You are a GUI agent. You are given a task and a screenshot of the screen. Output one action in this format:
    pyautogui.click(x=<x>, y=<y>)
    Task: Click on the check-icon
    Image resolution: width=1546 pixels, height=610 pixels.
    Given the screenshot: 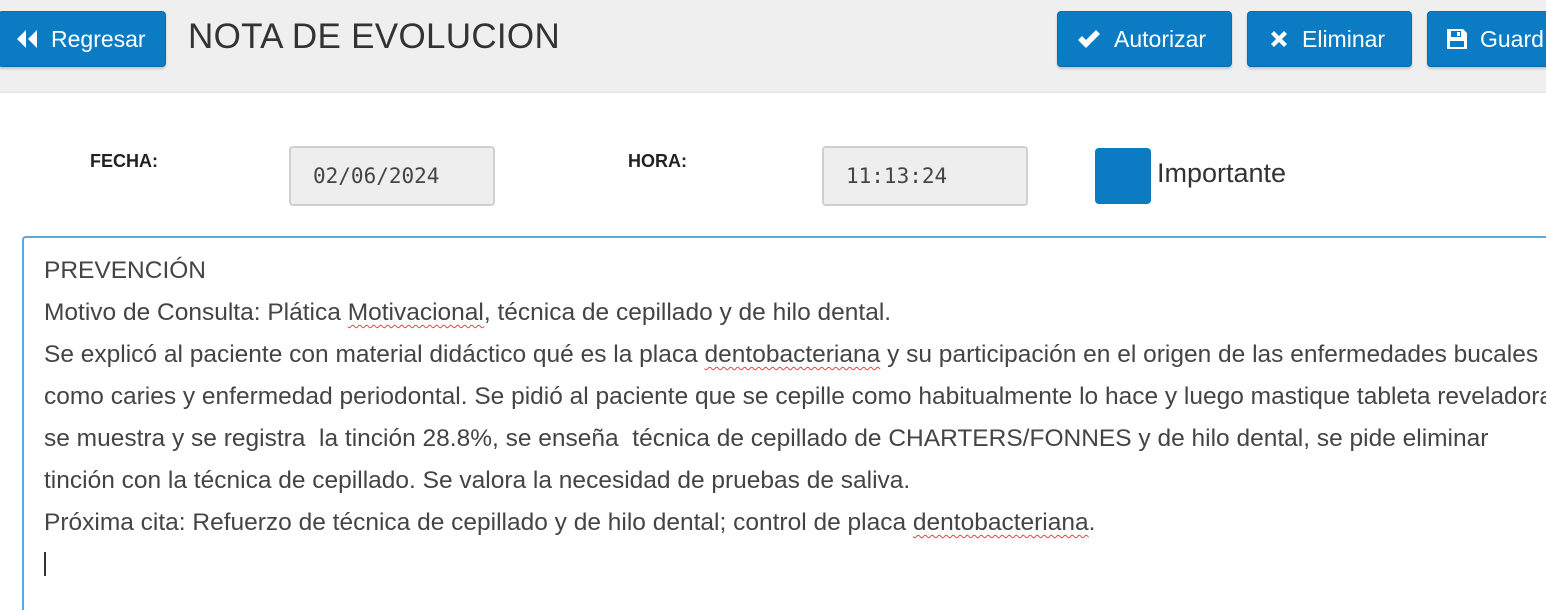 What is the action you would take?
    pyautogui.click(x=1089, y=39)
    